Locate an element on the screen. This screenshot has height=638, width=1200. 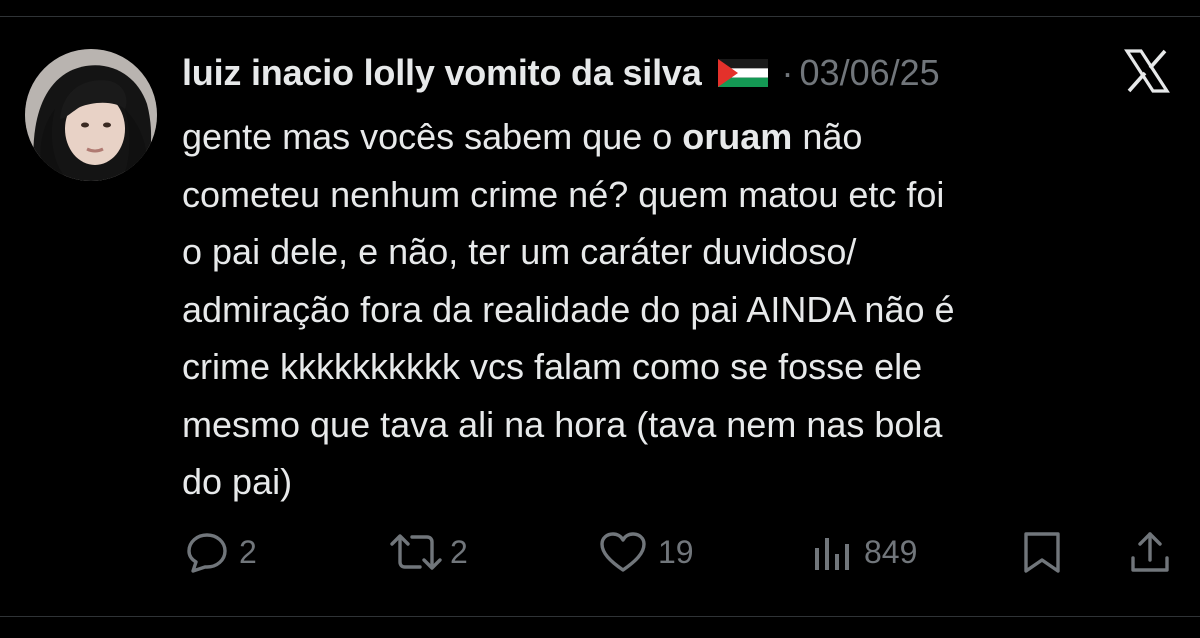
author-name: luiz inacio lolly vomito da silva is located at coordinates (442, 73).